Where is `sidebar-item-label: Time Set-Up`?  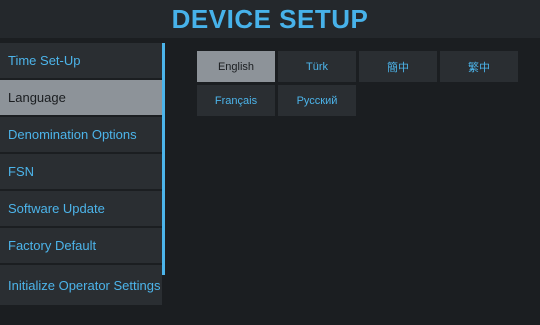 sidebar-item-label: Time Set-Up is located at coordinates (44, 60).